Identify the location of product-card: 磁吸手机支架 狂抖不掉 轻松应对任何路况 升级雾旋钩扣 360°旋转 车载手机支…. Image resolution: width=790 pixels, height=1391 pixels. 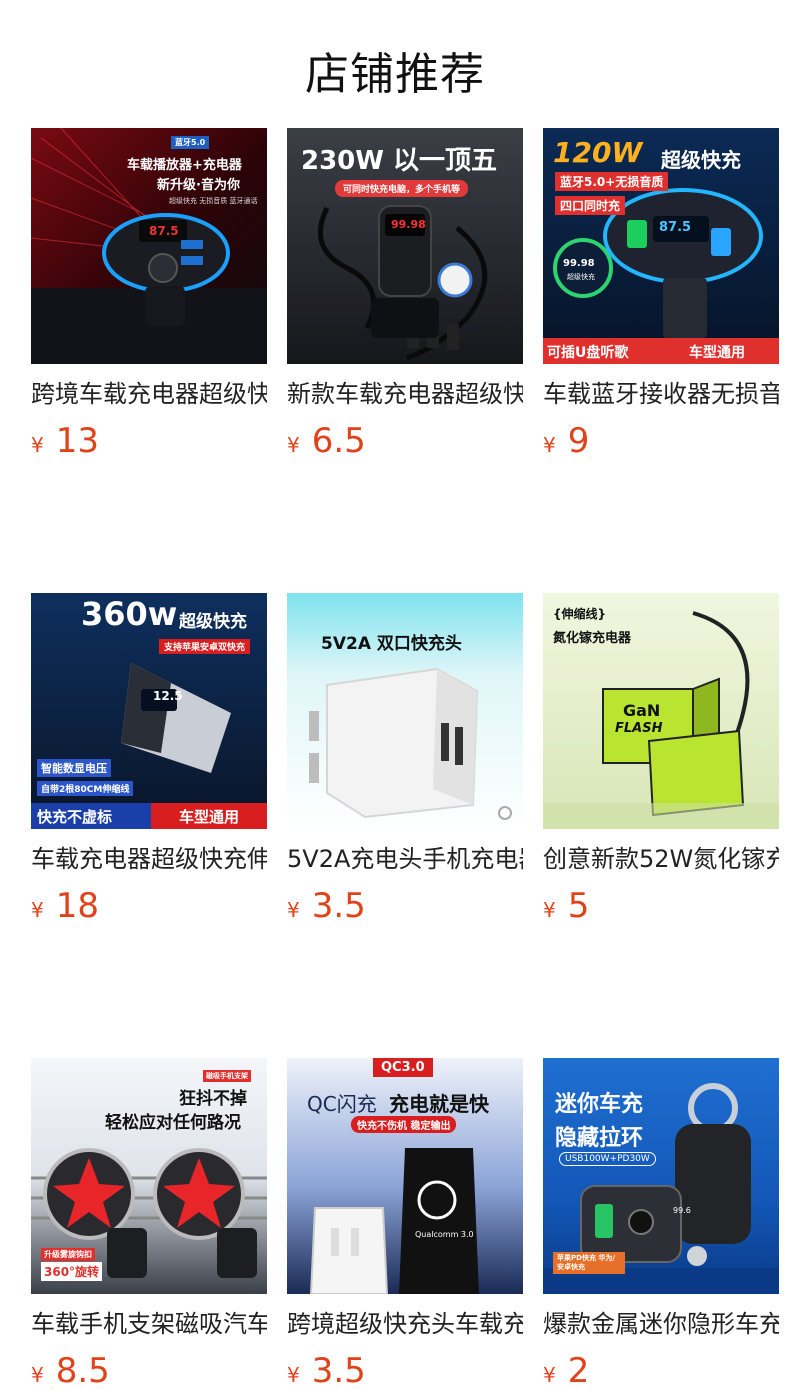
(149, 1224).